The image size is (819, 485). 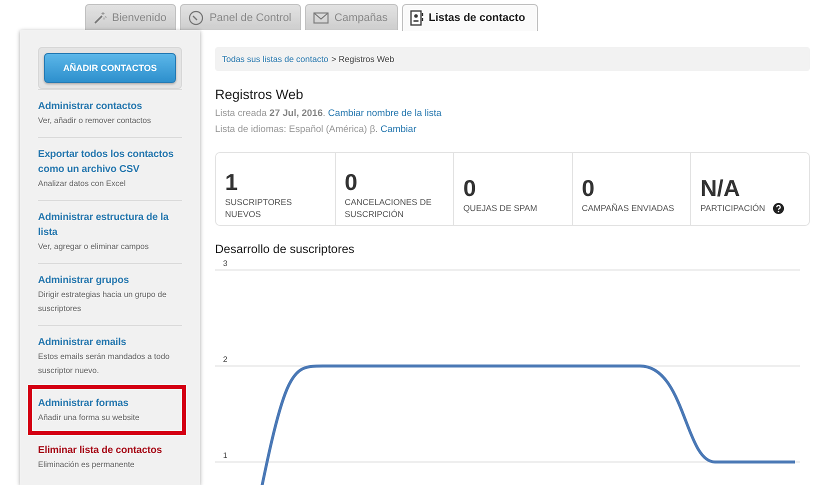 What do you see at coordinates (259, 208) in the screenshot?
I see `stat-label: SUSCRIPTORES NUEVOS` at bounding box center [259, 208].